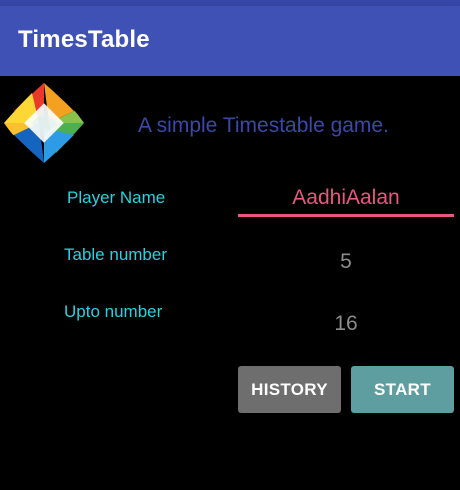 The height and width of the screenshot is (490, 460). Describe the element at coordinates (346, 199) in the screenshot. I see `player-name-input` at that location.